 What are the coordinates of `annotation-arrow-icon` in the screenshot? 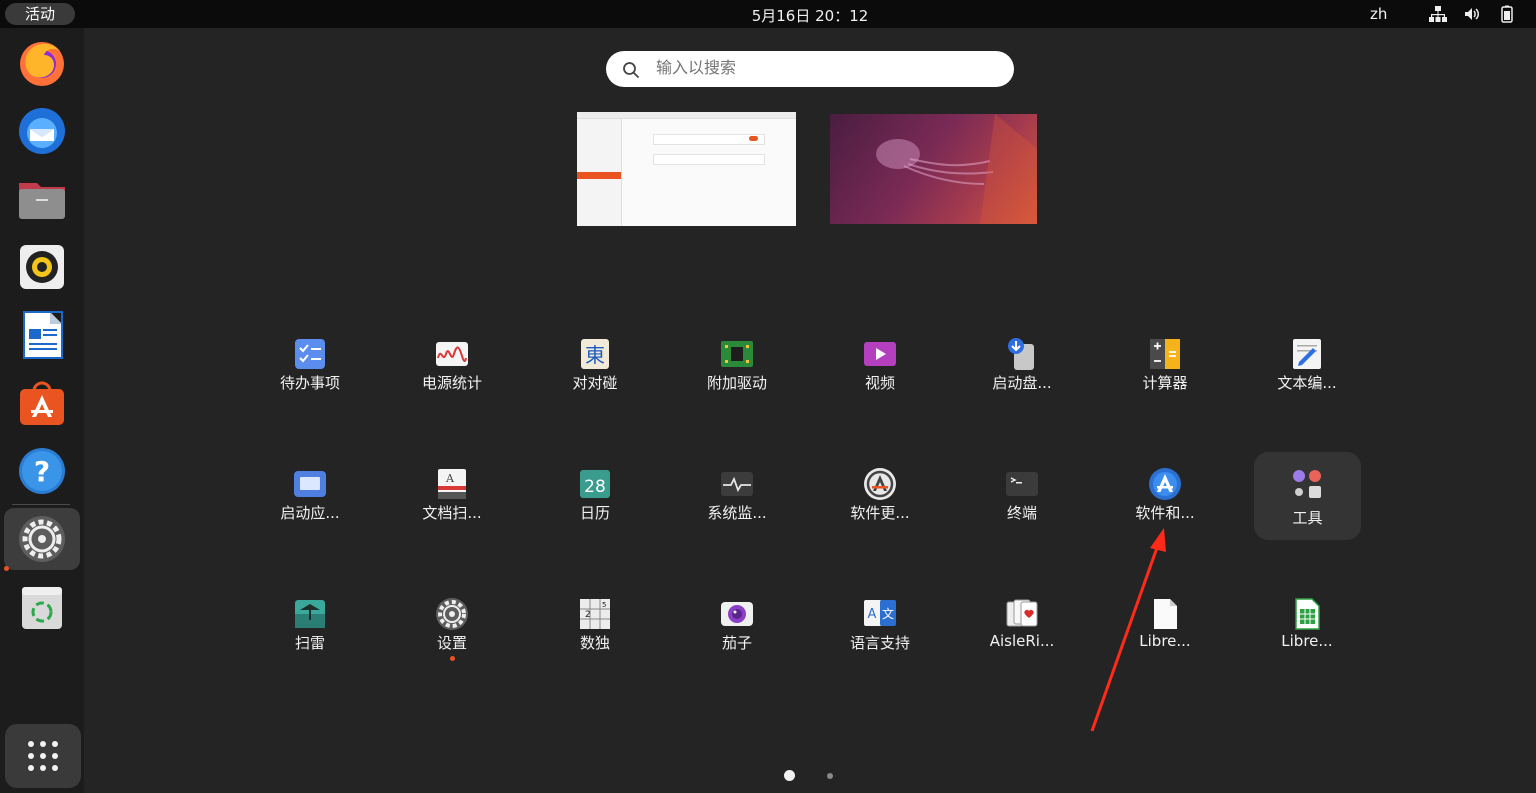 It's located at (1128, 630).